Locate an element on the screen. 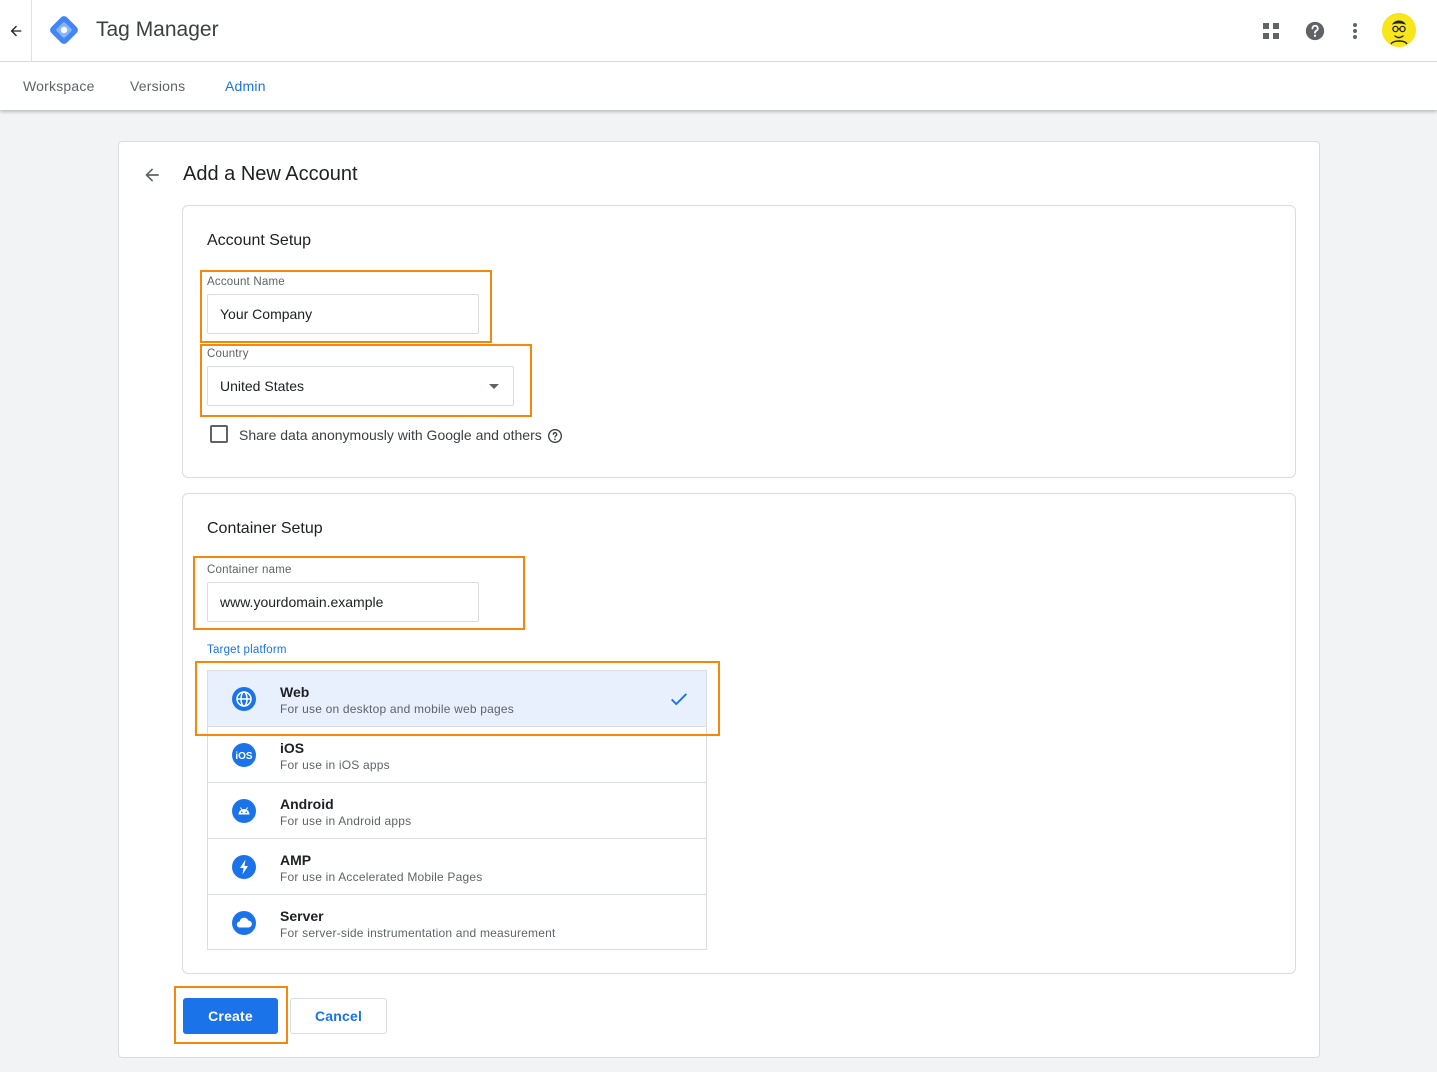 This screenshot has width=1437, height=1072. dropdown-arrow-icon is located at coordinates (494, 386).